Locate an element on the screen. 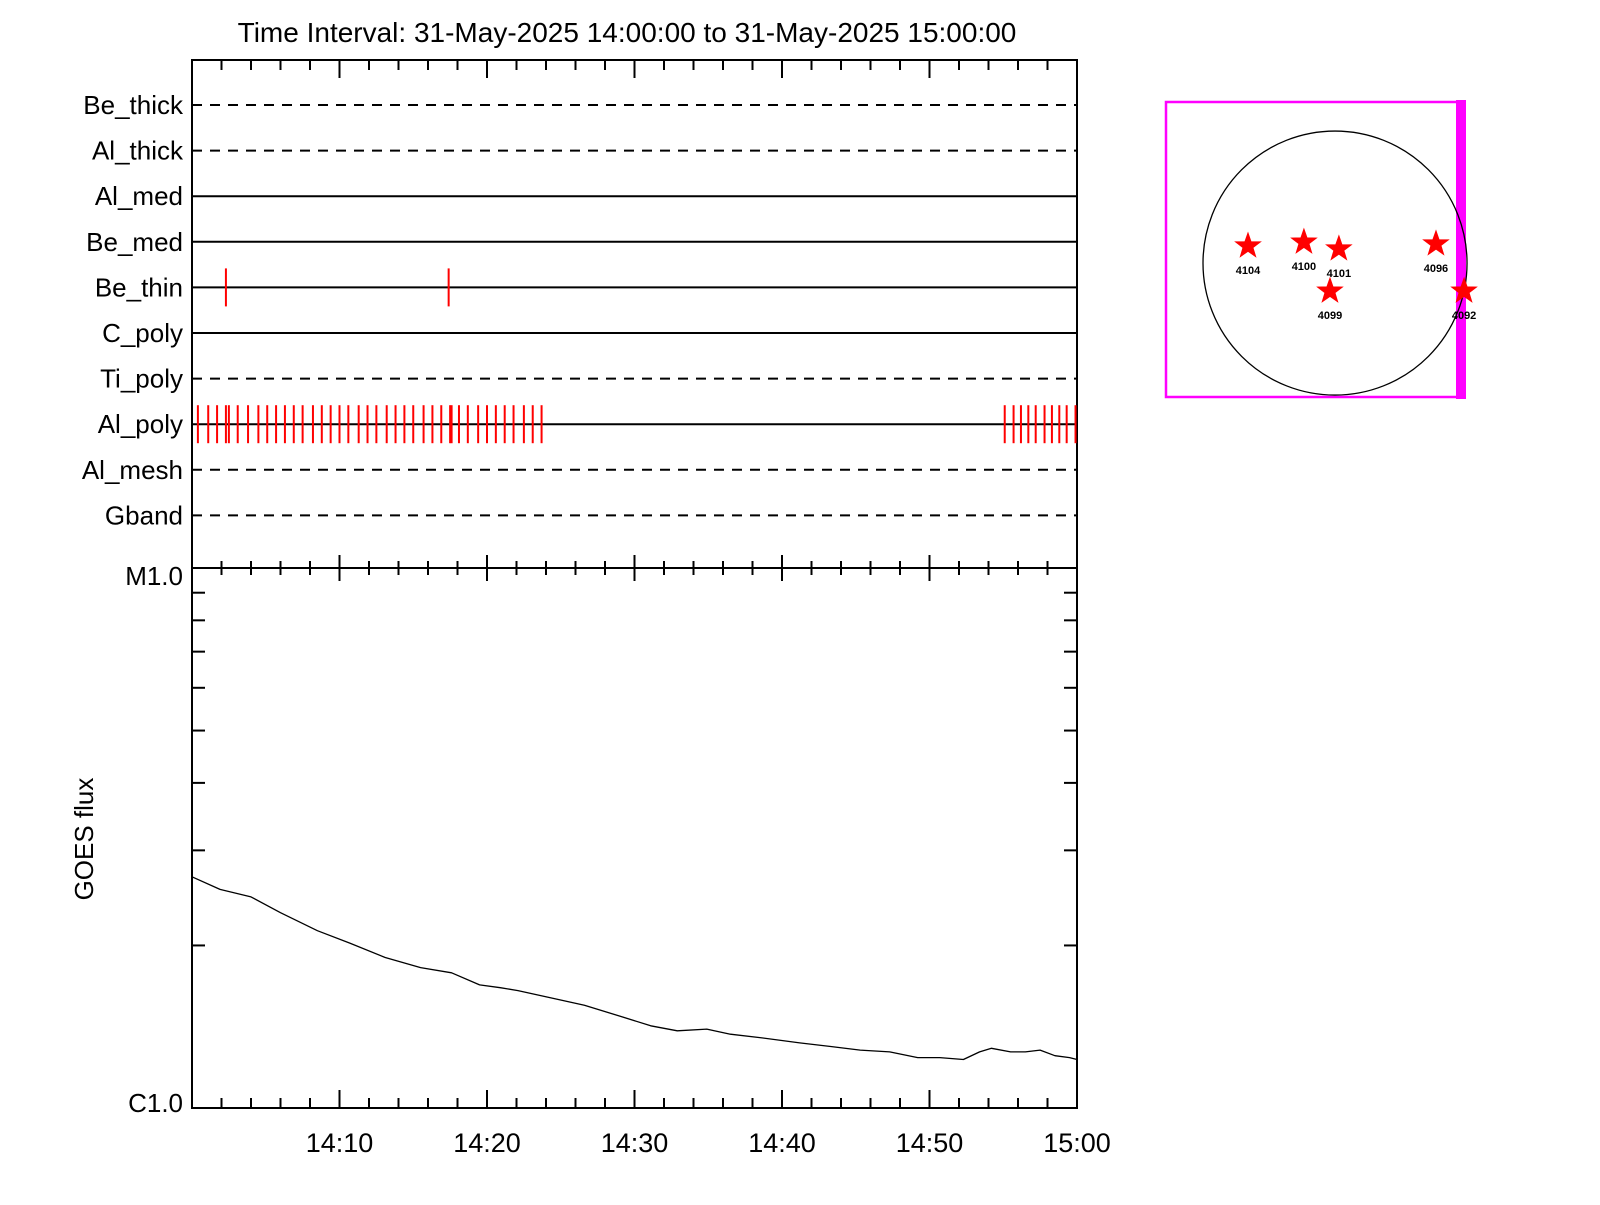 The image size is (1600, 1205). active-region-label: 4099 is located at coordinates (1330, 316).